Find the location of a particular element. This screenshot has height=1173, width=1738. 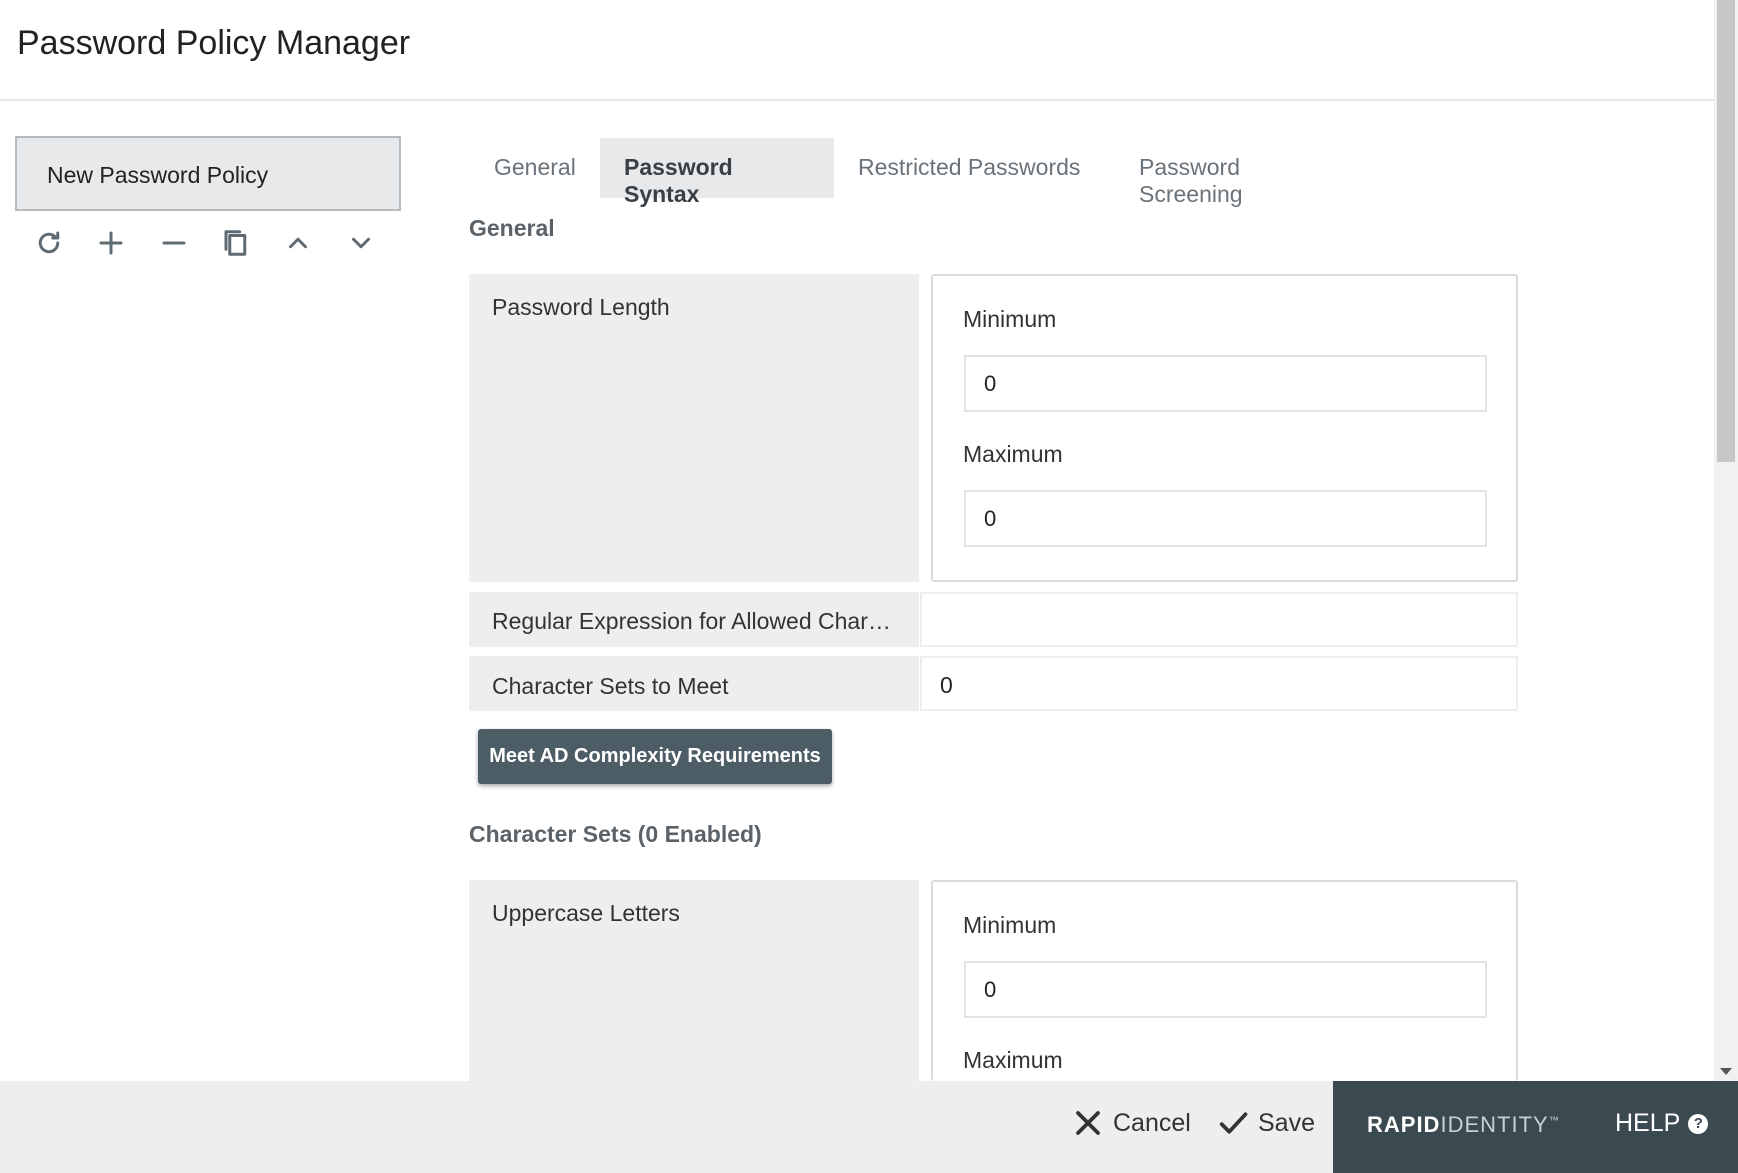

refresh-button is located at coordinates (58, 243).